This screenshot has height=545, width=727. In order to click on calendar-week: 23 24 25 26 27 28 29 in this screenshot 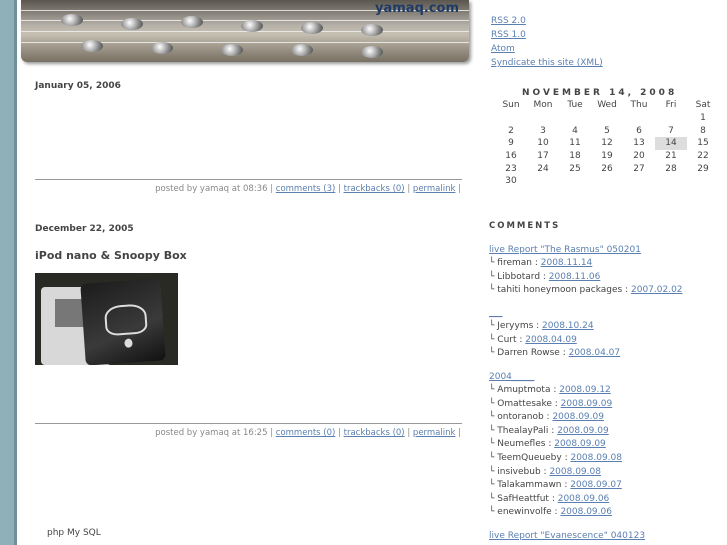, I will do `click(607, 168)`.